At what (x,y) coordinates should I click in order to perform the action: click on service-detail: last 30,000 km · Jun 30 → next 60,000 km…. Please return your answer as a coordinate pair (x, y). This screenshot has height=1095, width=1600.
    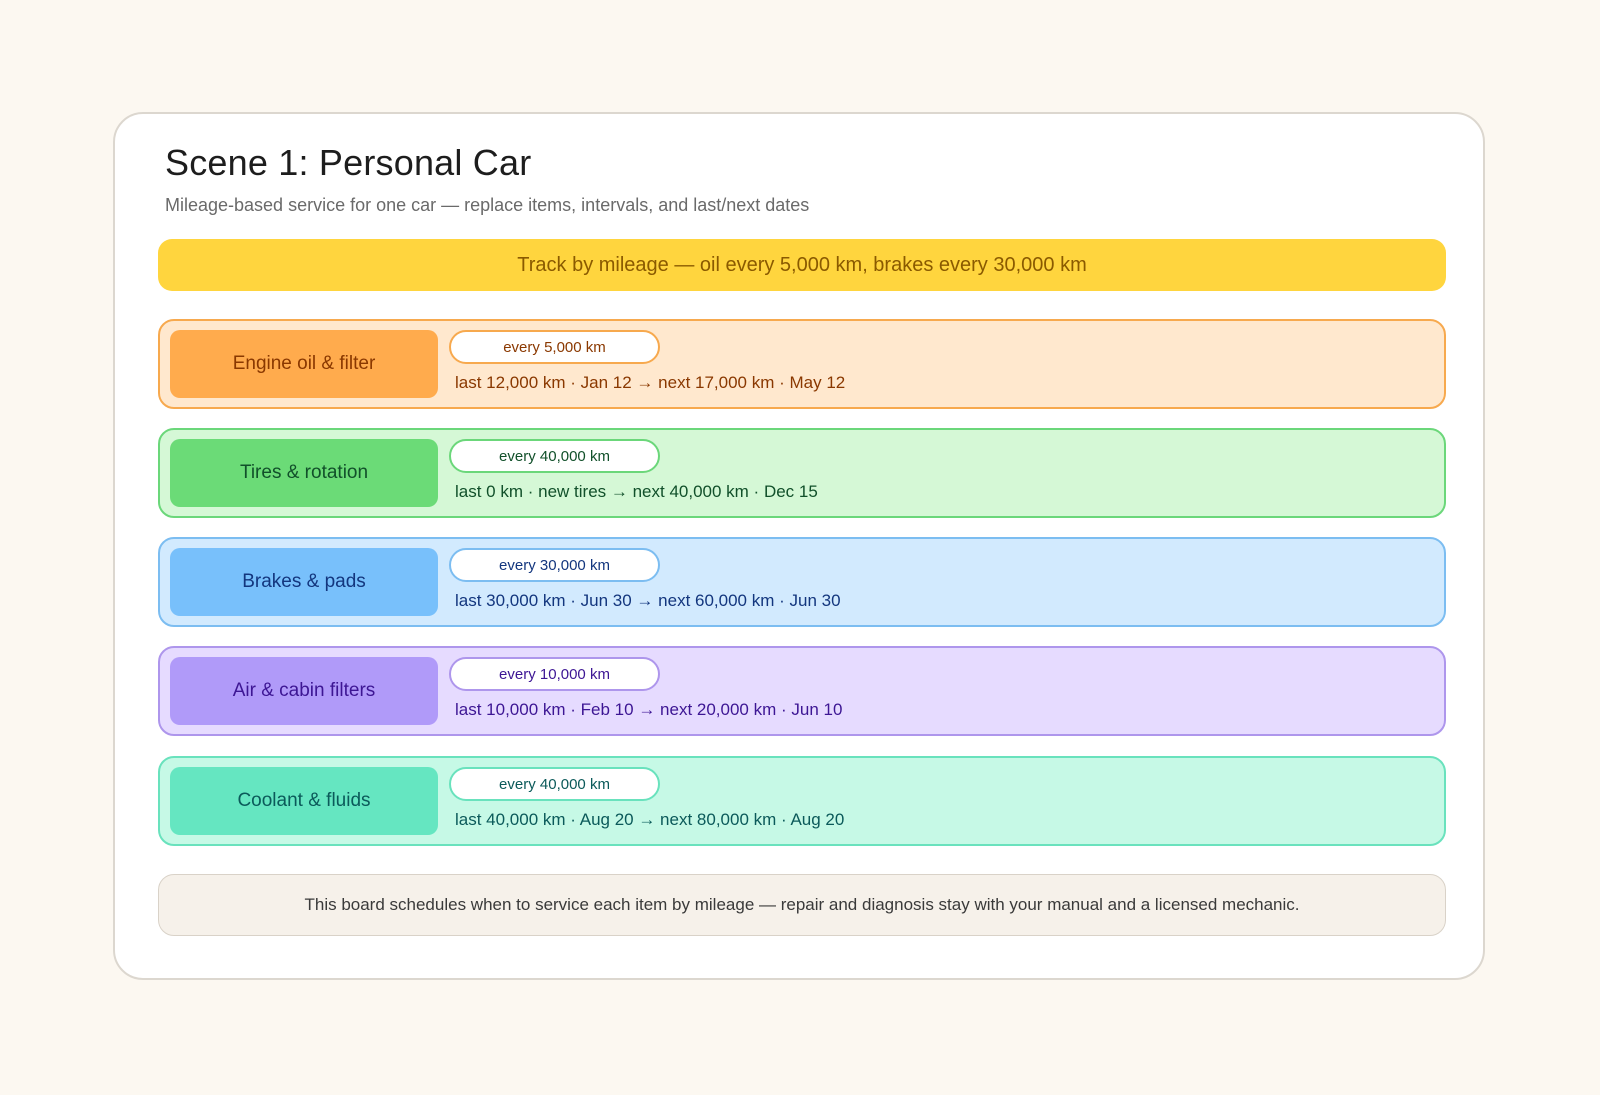
    Looking at the image, I should click on (648, 600).